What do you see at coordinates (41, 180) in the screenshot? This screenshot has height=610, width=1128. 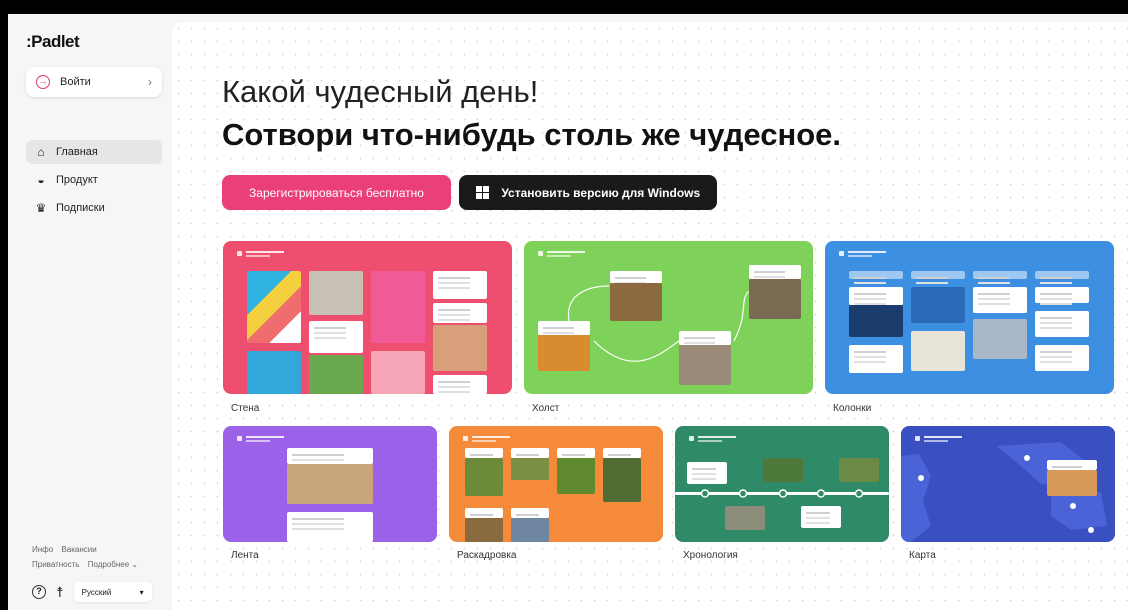 I see `product-icon: ◒` at bounding box center [41, 180].